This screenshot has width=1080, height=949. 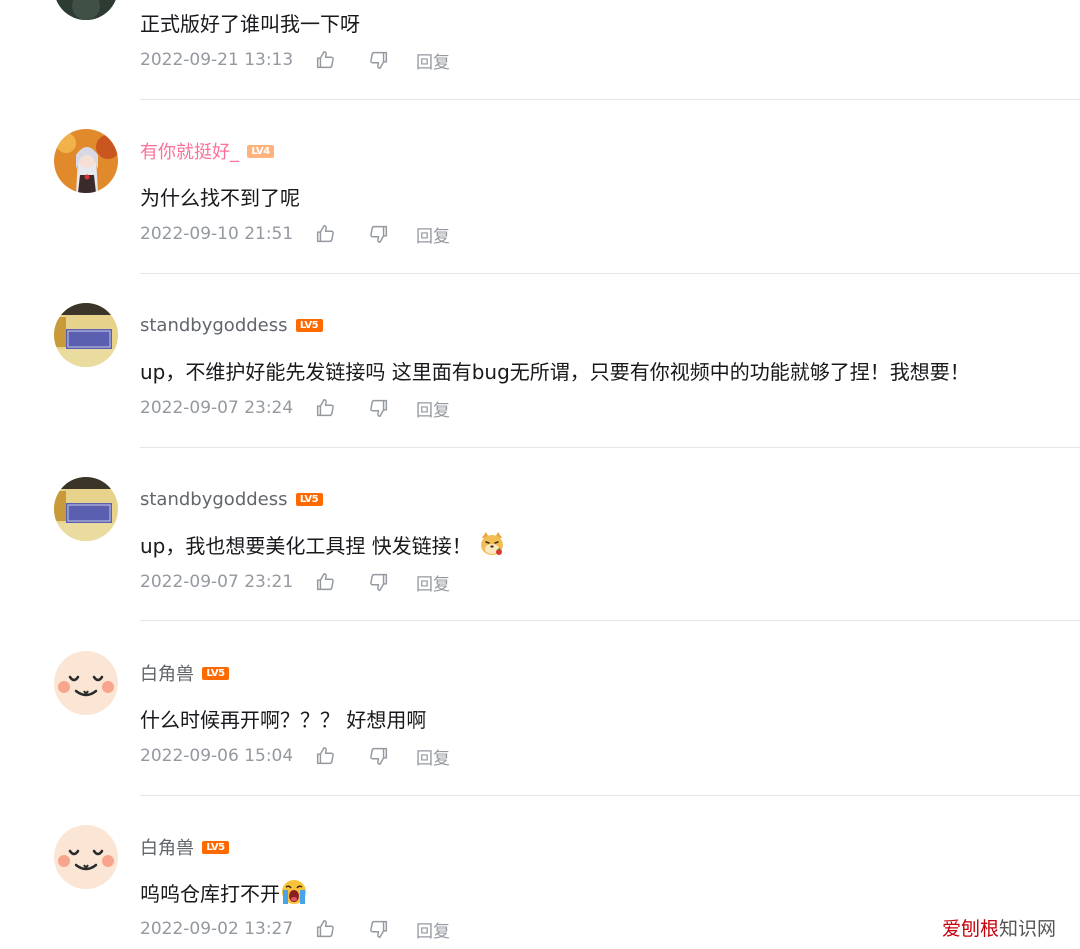 I want to click on comment-meta: 2022-09-21 13:13 回复, so click(x=295, y=60).